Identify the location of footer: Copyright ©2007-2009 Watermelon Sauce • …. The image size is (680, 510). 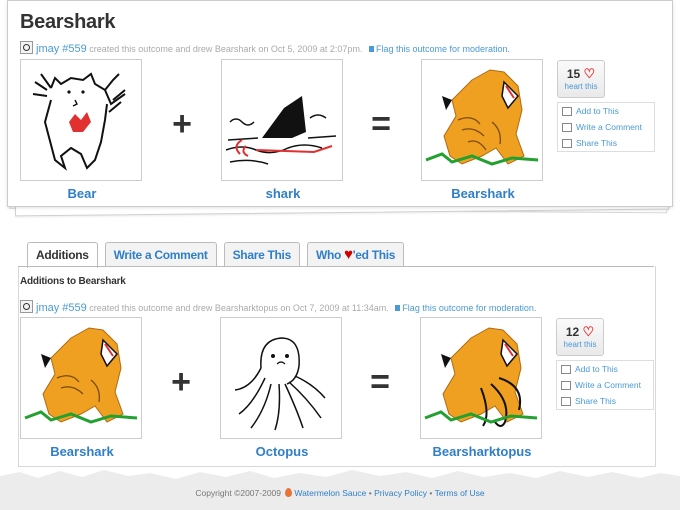
(340, 493).